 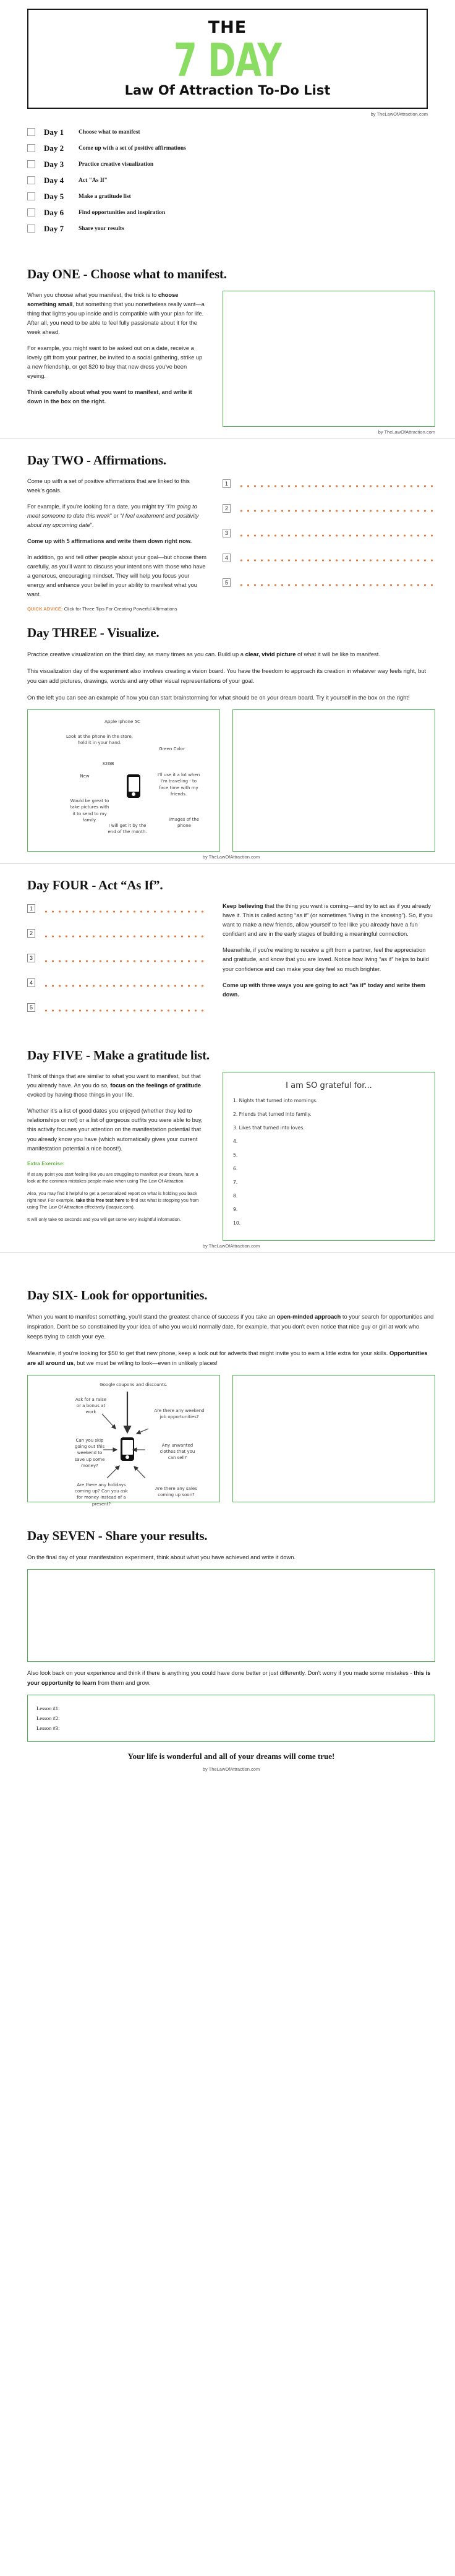 What do you see at coordinates (228, 864) in the screenshot?
I see `section-divider` at bounding box center [228, 864].